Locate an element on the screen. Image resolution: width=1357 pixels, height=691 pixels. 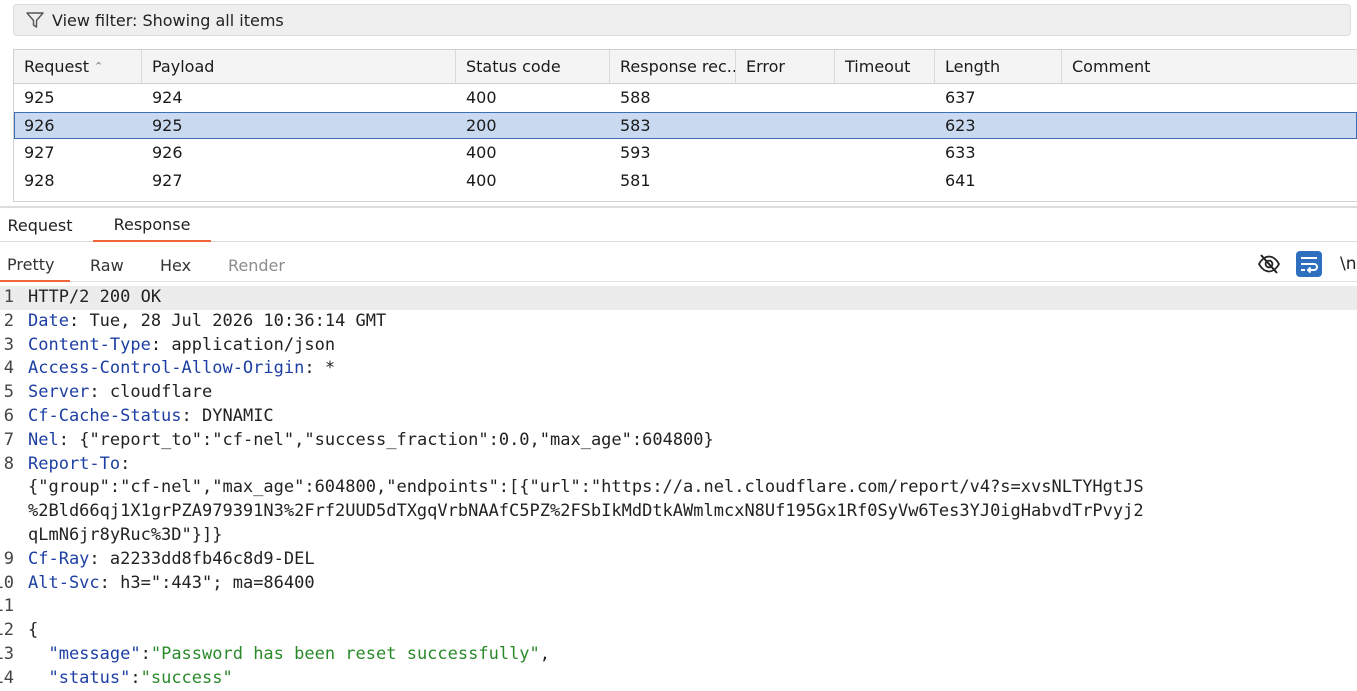
column-header-comment: Comment is located at coordinates (1209, 66).